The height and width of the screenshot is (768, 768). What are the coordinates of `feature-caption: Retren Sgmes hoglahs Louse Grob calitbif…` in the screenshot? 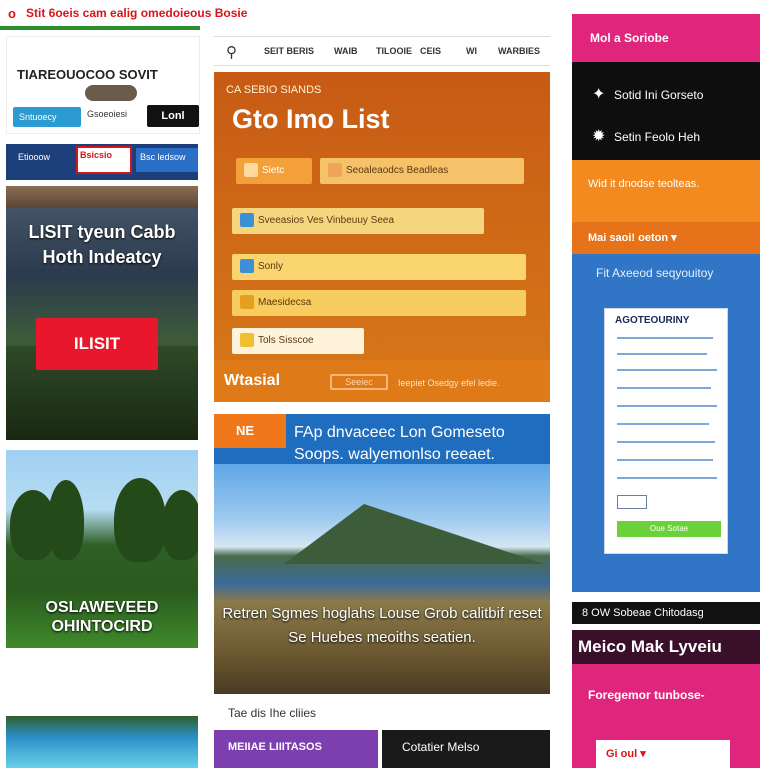 It's located at (382, 625).